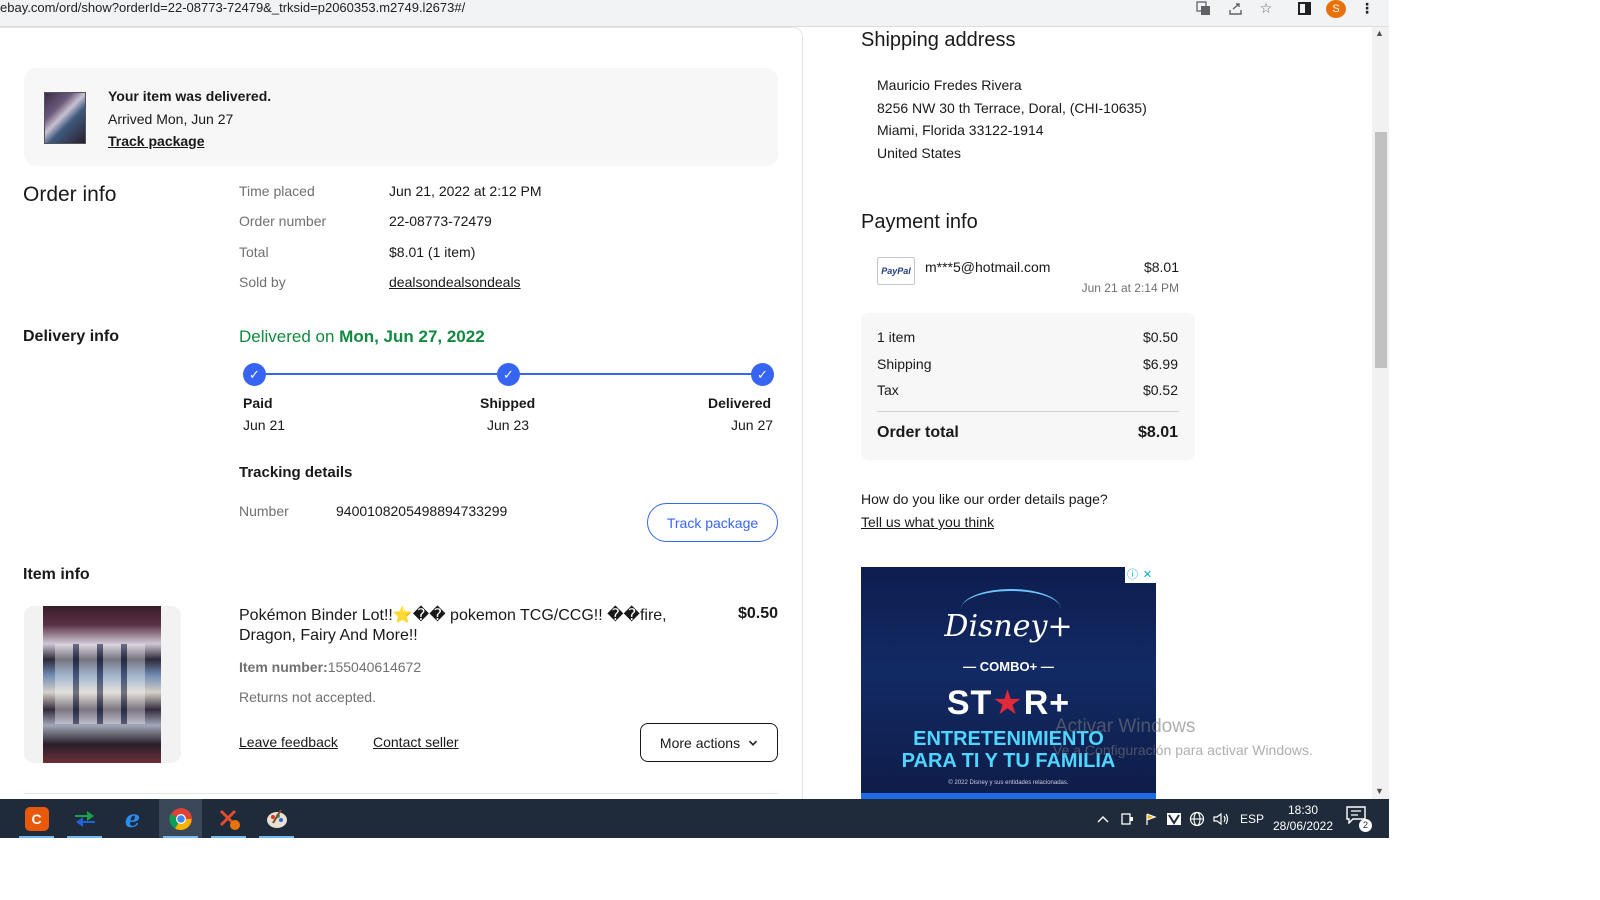 This screenshot has height=900, width=1600. I want to click on tray-flag-icon, so click(1151, 818).